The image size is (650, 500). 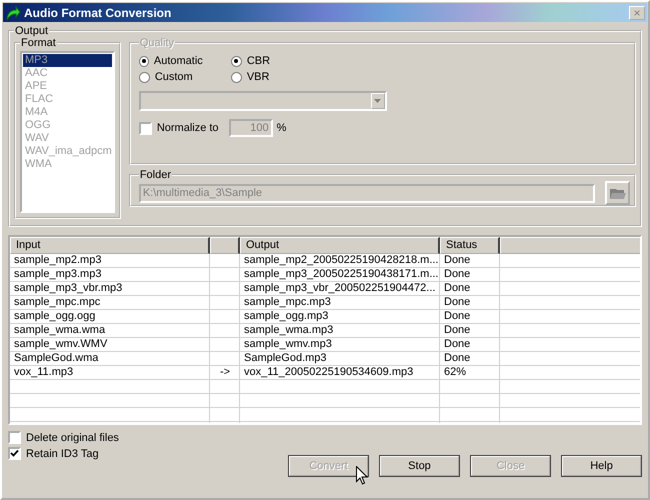 What do you see at coordinates (43, 373) in the screenshot?
I see `table-cell-text: vox_11.mp3` at bounding box center [43, 373].